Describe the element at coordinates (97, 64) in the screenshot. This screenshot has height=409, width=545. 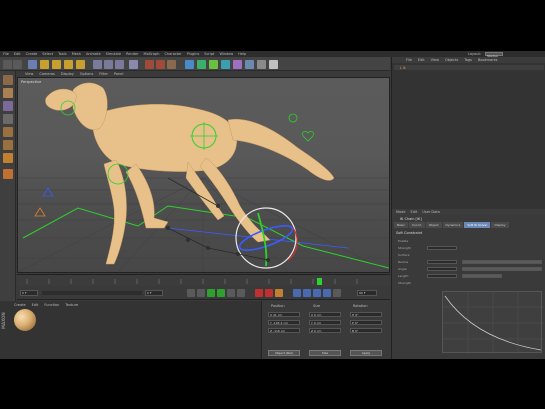
I see `x-axis-icon` at that location.